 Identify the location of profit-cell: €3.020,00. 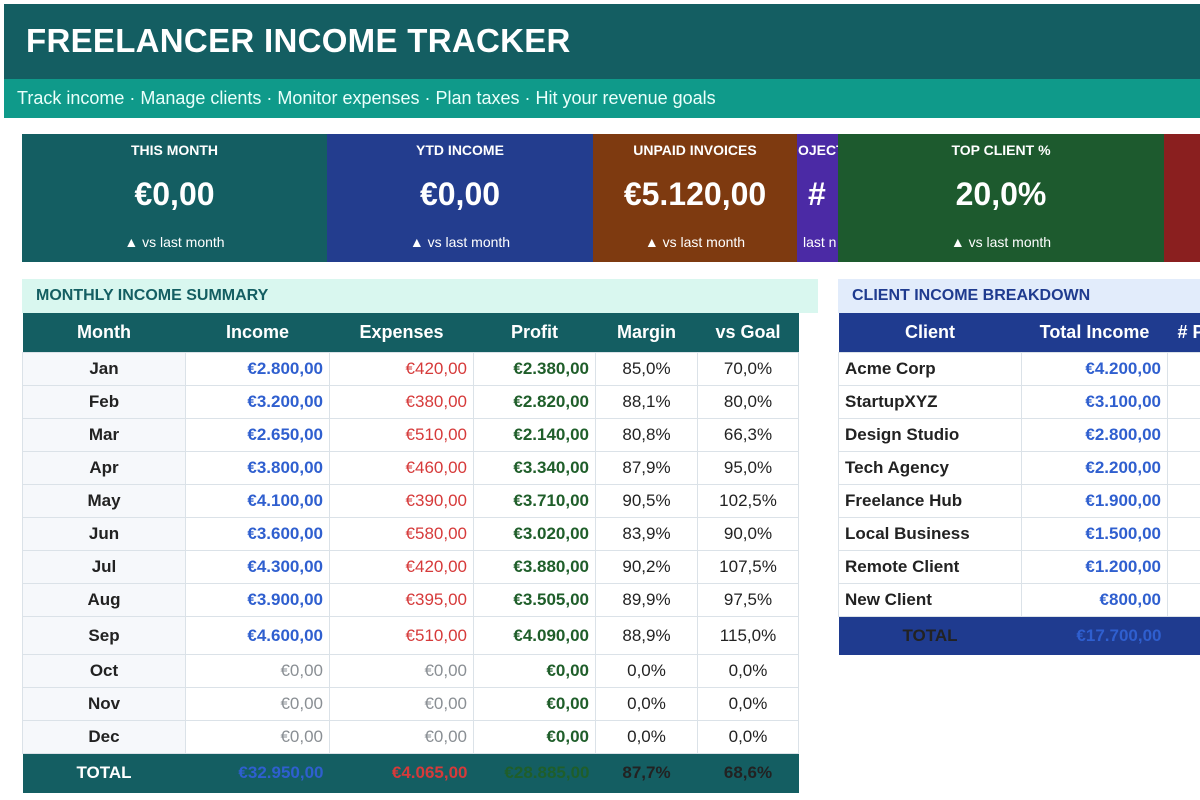
(534, 534).